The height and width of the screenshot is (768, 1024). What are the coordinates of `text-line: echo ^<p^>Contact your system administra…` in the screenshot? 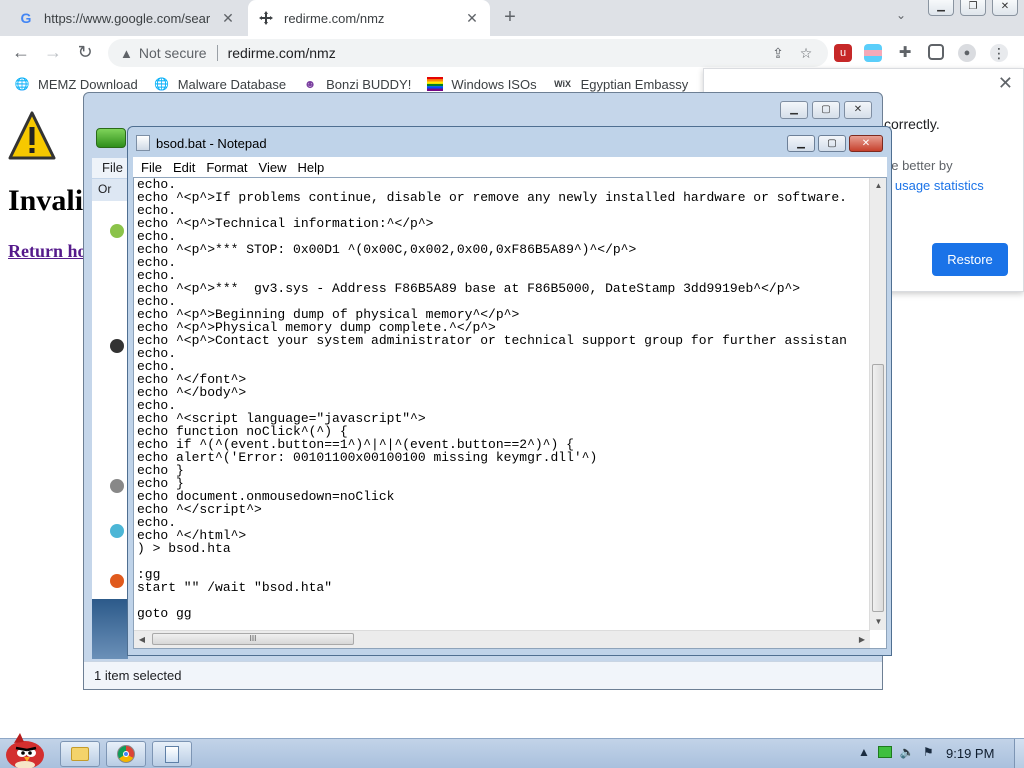 It's located at (502, 340).